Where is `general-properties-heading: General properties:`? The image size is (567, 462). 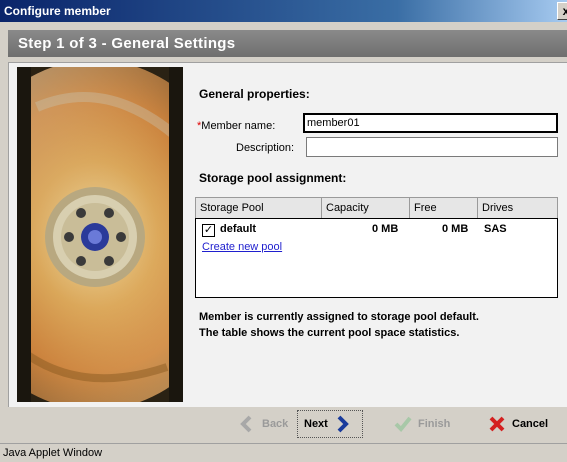
general-properties-heading: General properties: is located at coordinates (254, 94).